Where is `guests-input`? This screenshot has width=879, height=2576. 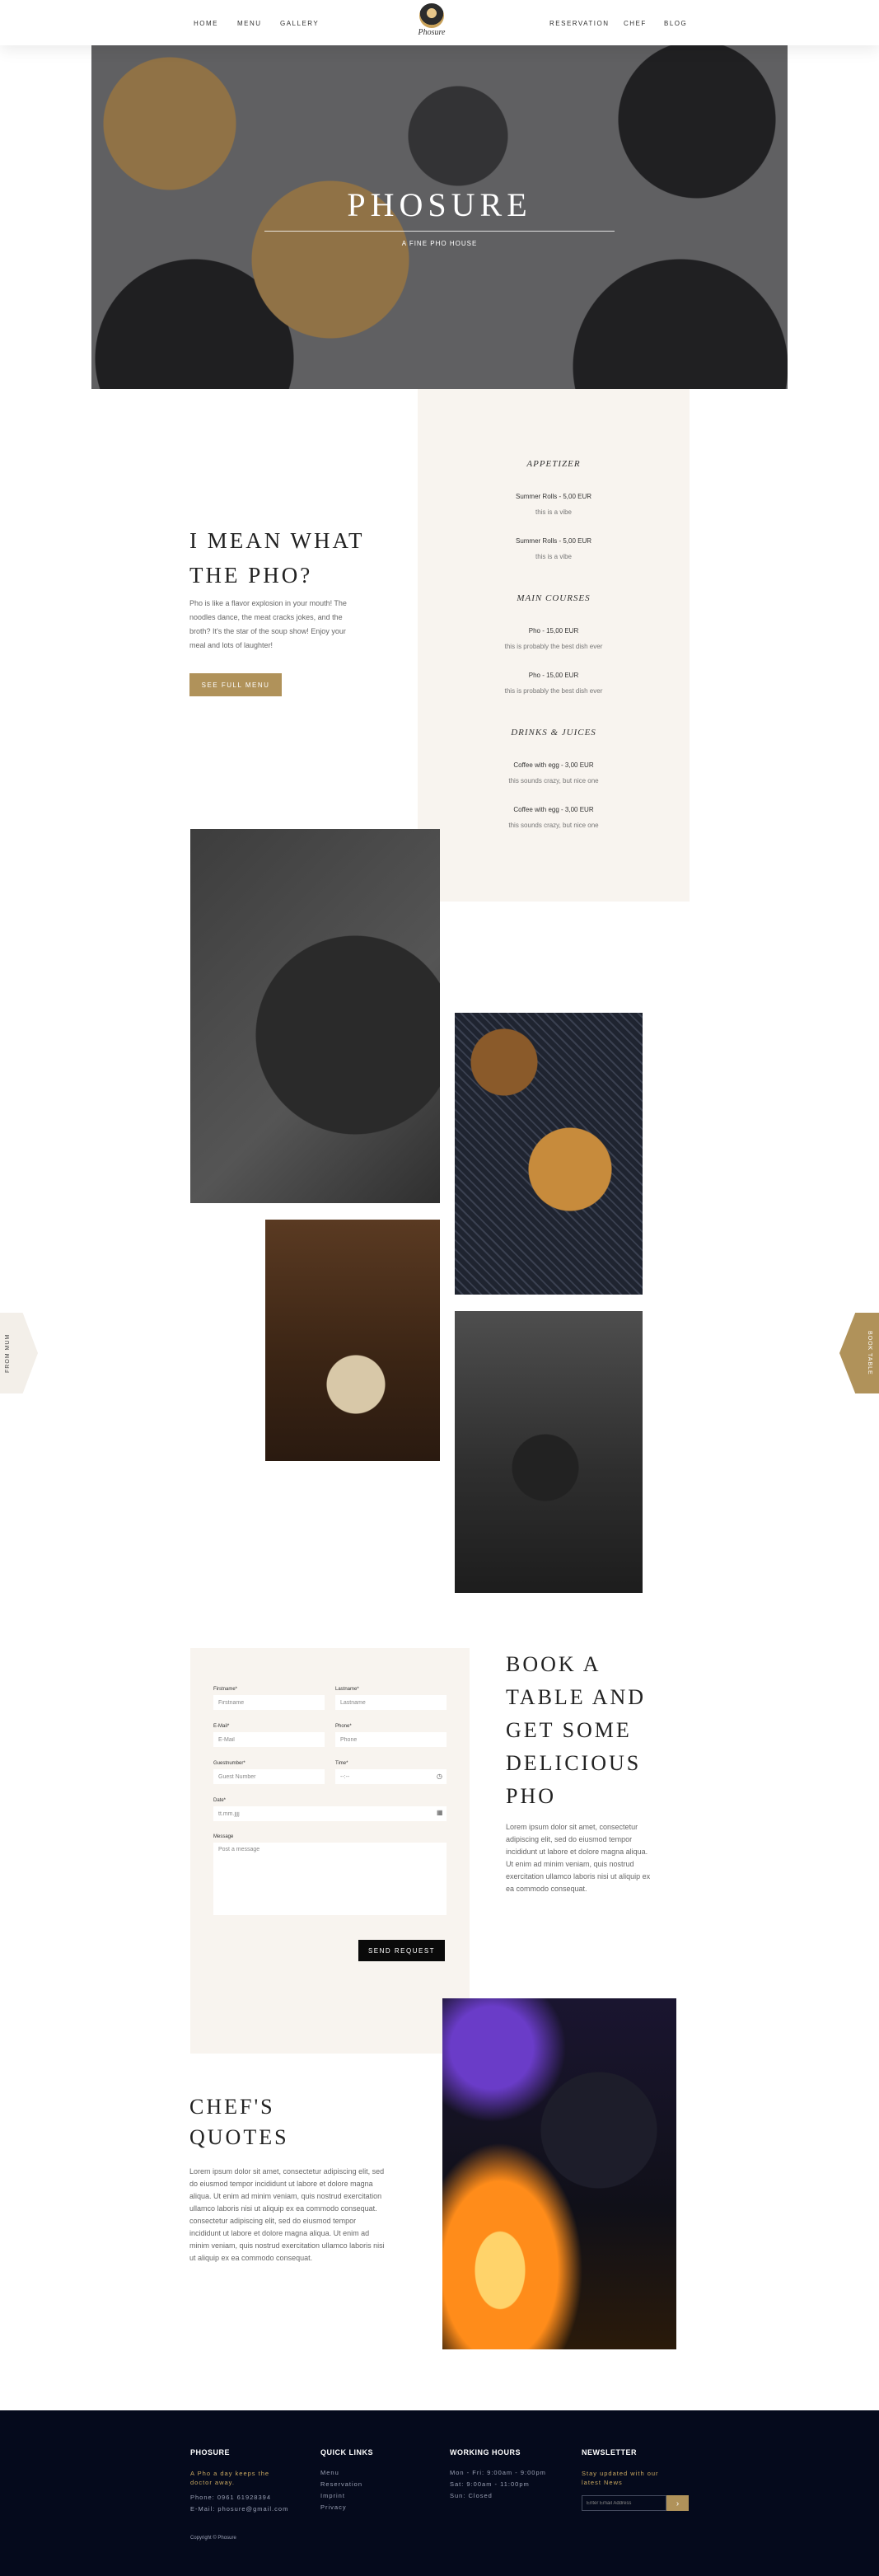 guests-input is located at coordinates (269, 1776).